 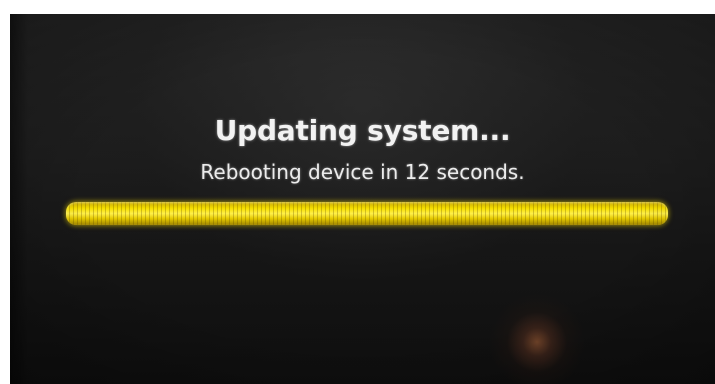 What do you see at coordinates (362, 172) in the screenshot?
I see `reboot-message: Rebooting device in 12 seconds.` at bounding box center [362, 172].